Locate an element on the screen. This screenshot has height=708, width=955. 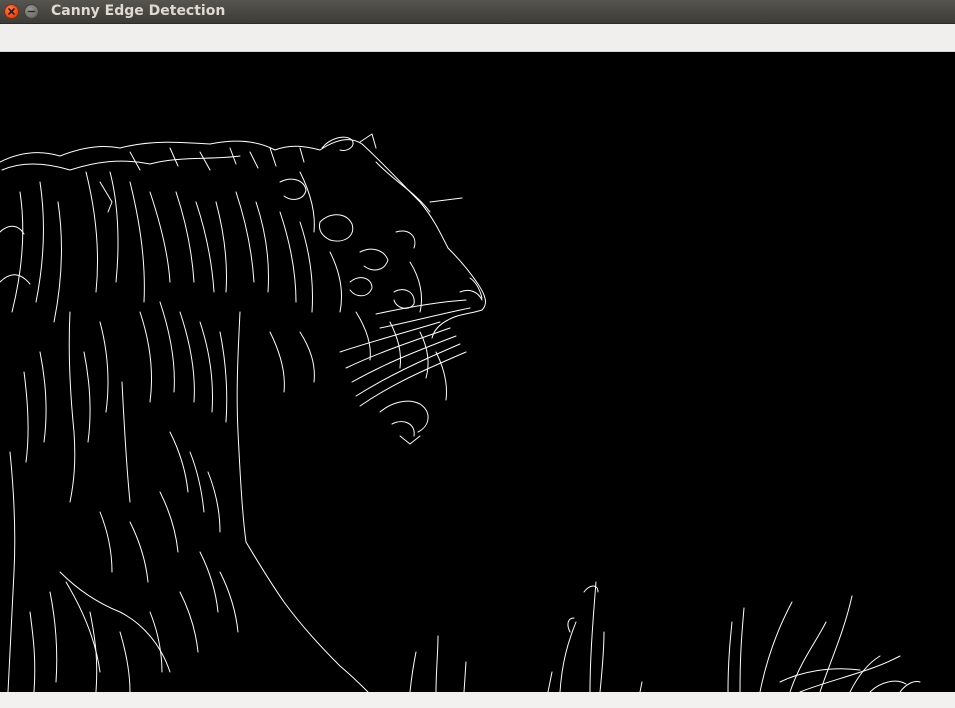
window-title: Canny Edge Detection is located at coordinates (138, 11).